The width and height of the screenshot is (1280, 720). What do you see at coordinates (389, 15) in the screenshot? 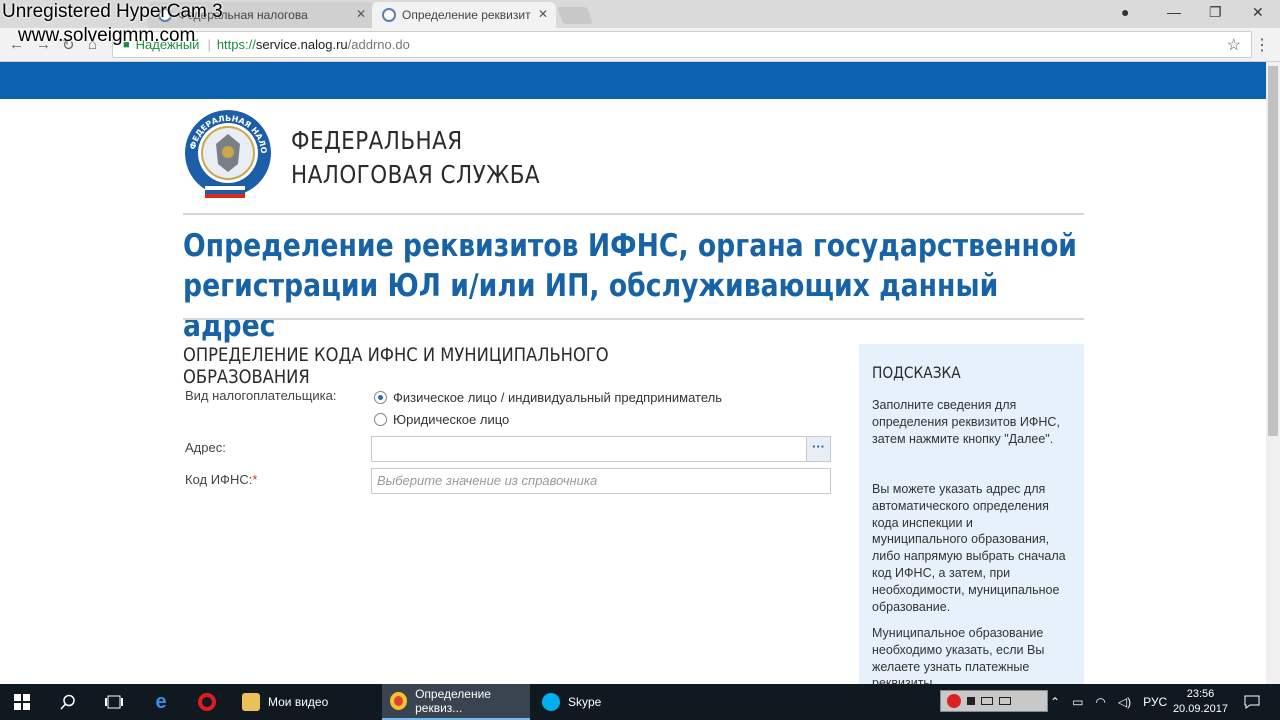
I see `favicon-icon` at bounding box center [389, 15].